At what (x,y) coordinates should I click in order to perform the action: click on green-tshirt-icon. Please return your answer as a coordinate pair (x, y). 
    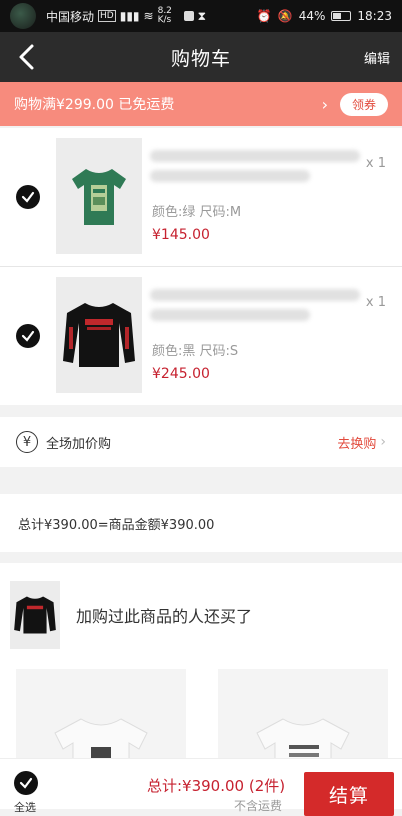
    Looking at the image, I should click on (99, 197).